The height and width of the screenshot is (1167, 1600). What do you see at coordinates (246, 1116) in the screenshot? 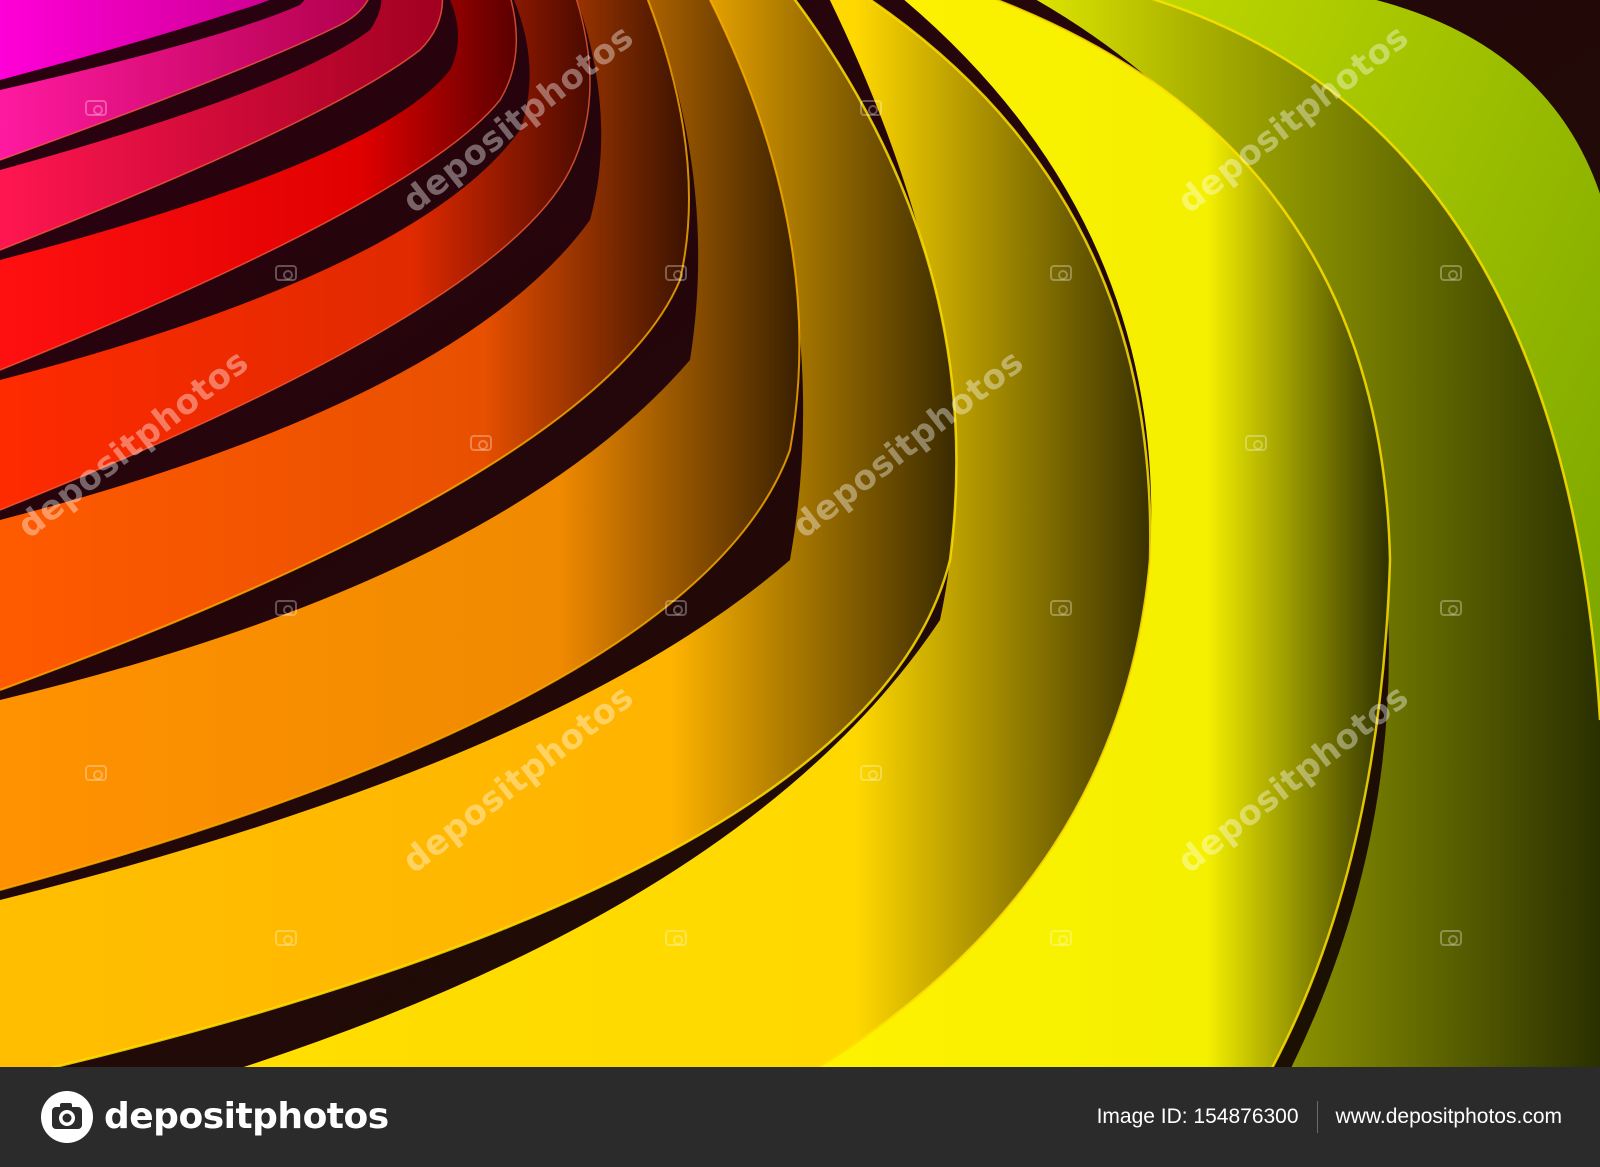
I see `logo-wordmark: depositphotos` at bounding box center [246, 1116].